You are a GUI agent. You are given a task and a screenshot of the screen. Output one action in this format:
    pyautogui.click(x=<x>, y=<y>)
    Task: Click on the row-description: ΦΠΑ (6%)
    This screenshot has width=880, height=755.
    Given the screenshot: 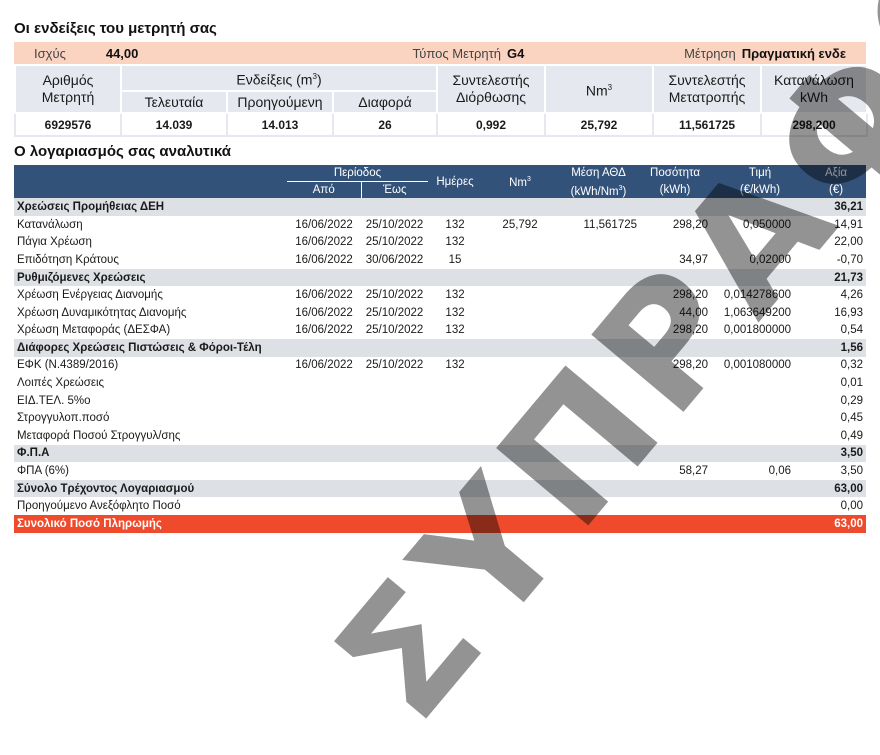 What is the action you would take?
    pyautogui.click(x=43, y=471)
    